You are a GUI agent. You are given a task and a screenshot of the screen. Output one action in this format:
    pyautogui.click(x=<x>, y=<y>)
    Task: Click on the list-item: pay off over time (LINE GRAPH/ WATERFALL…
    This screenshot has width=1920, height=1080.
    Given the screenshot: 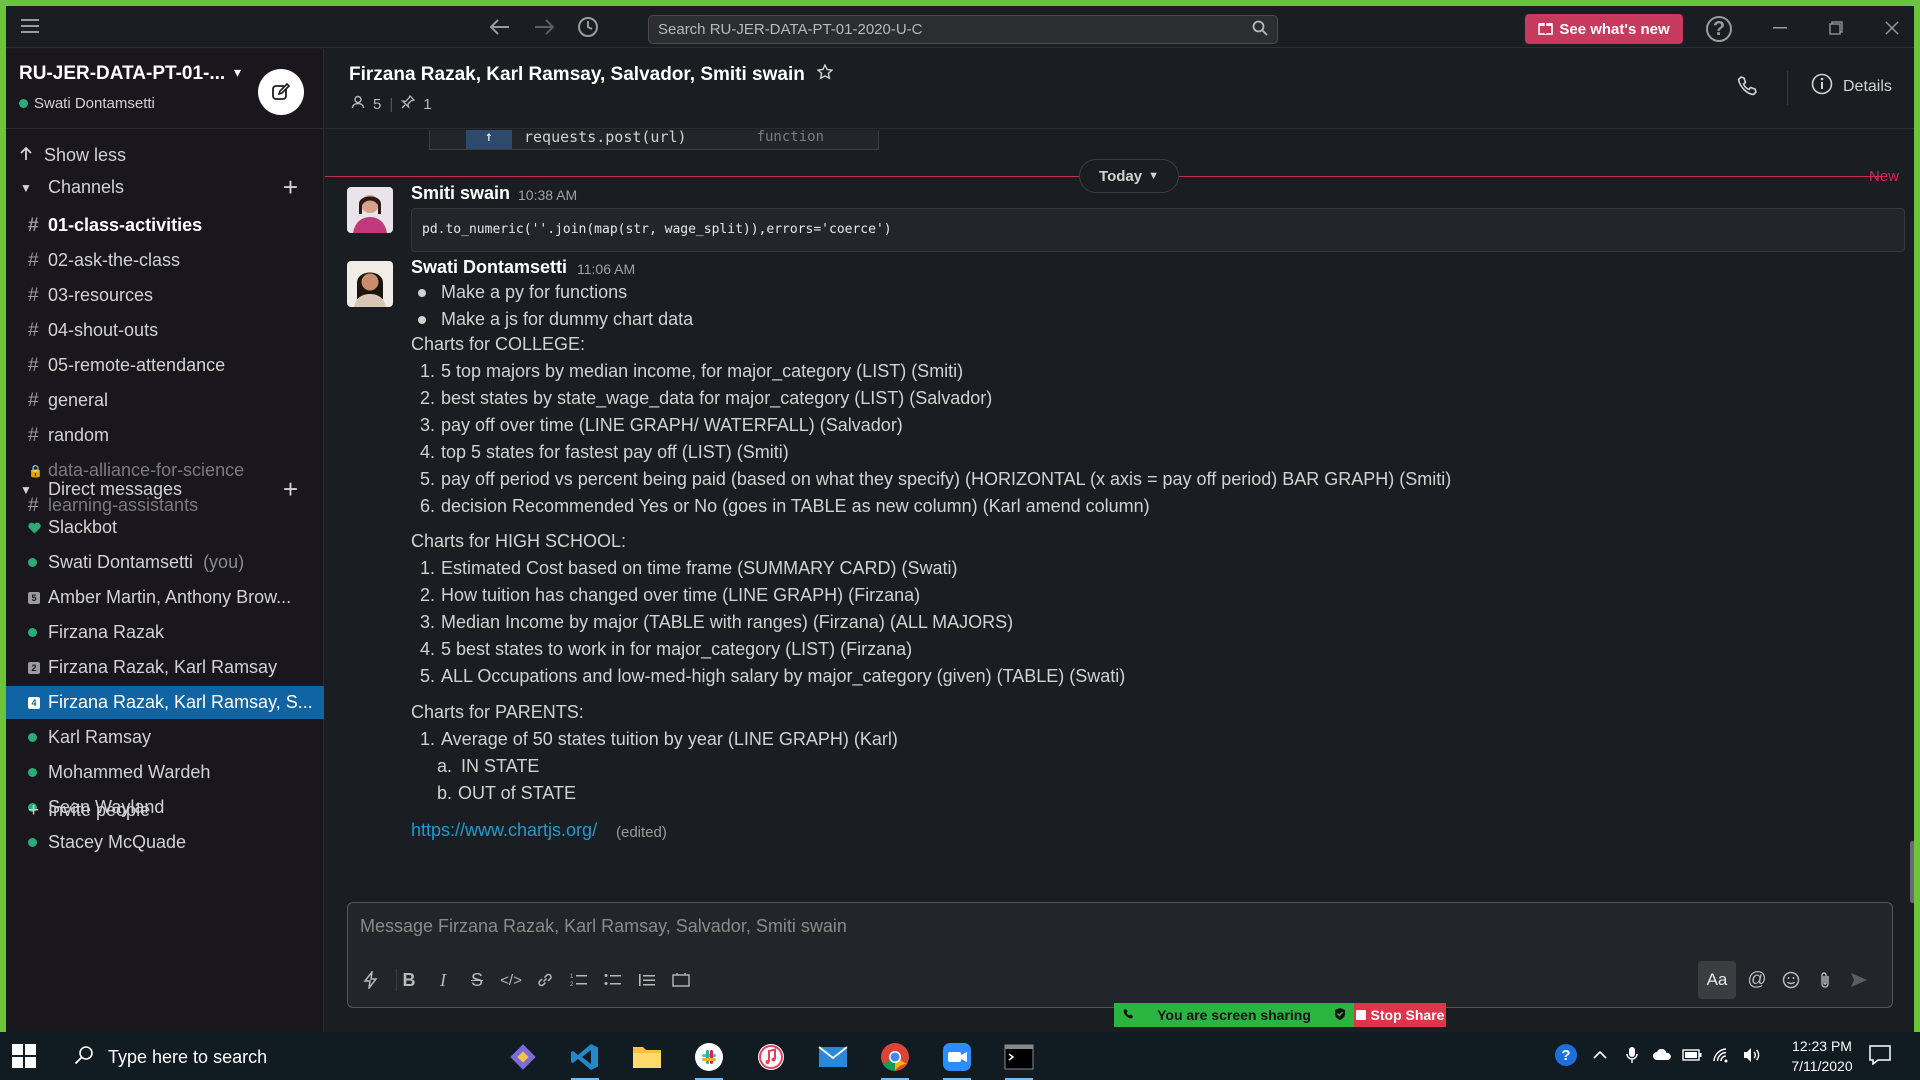 What is the action you would take?
    pyautogui.click(x=672, y=425)
    